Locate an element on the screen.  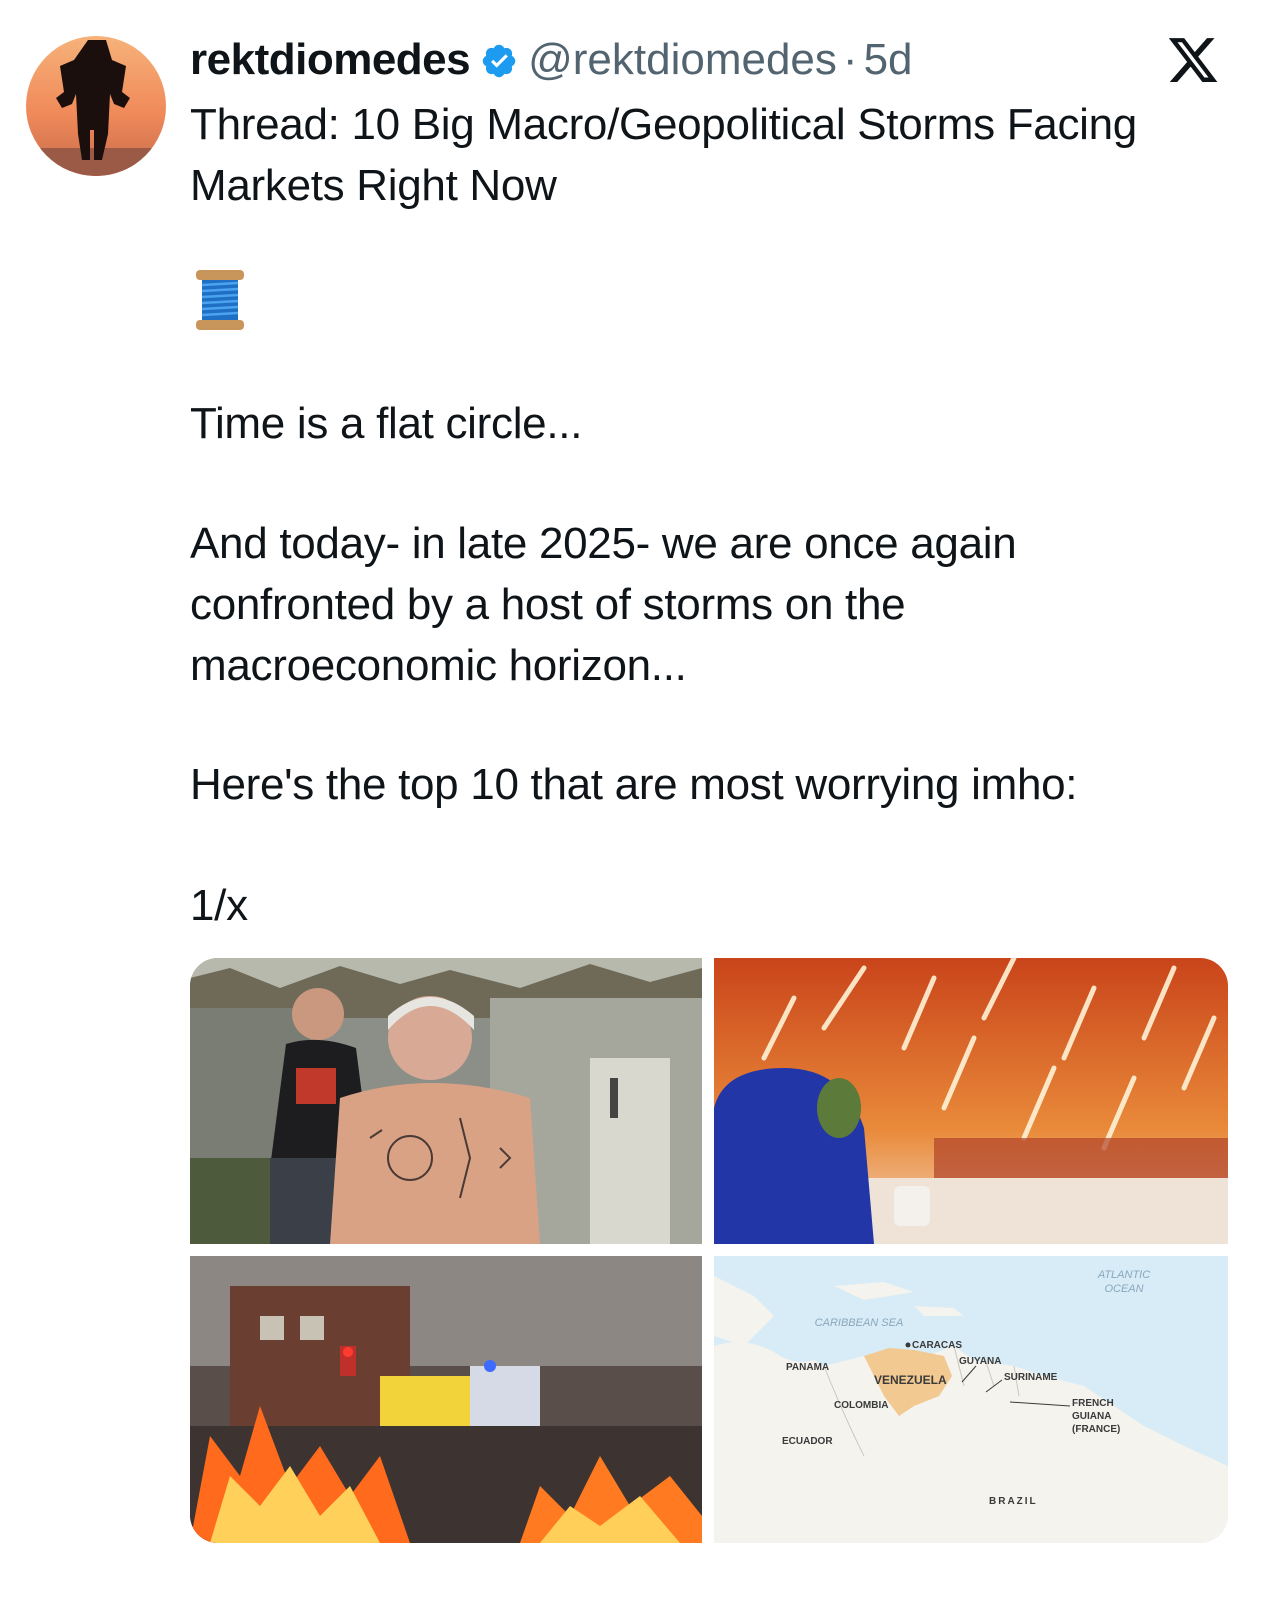
map-label-panama: PANAMA is located at coordinates (807, 1367).